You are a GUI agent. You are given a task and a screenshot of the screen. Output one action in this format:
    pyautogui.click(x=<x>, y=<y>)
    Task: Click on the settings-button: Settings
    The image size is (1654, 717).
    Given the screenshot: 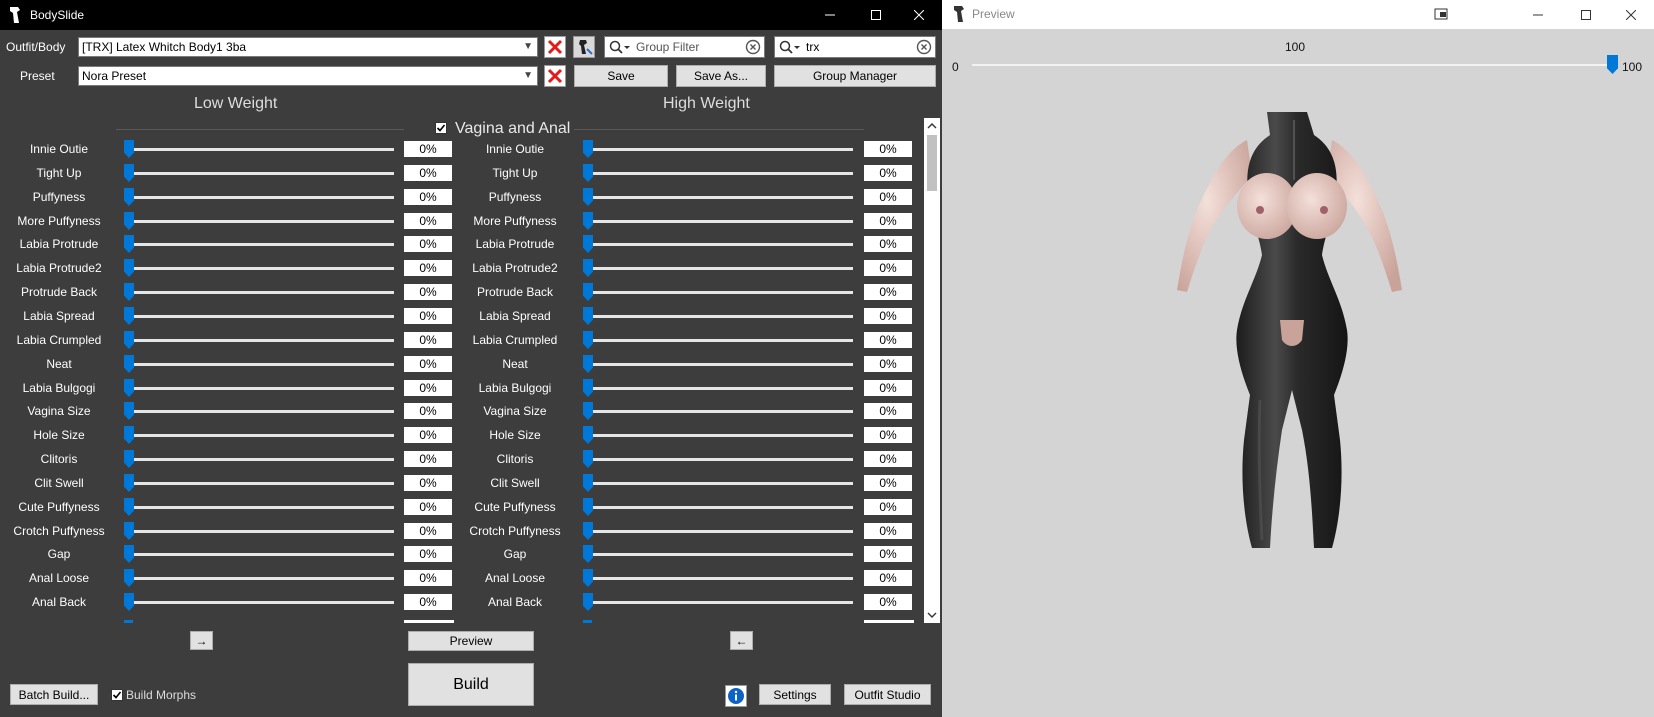 What is the action you would take?
    pyautogui.click(x=795, y=694)
    